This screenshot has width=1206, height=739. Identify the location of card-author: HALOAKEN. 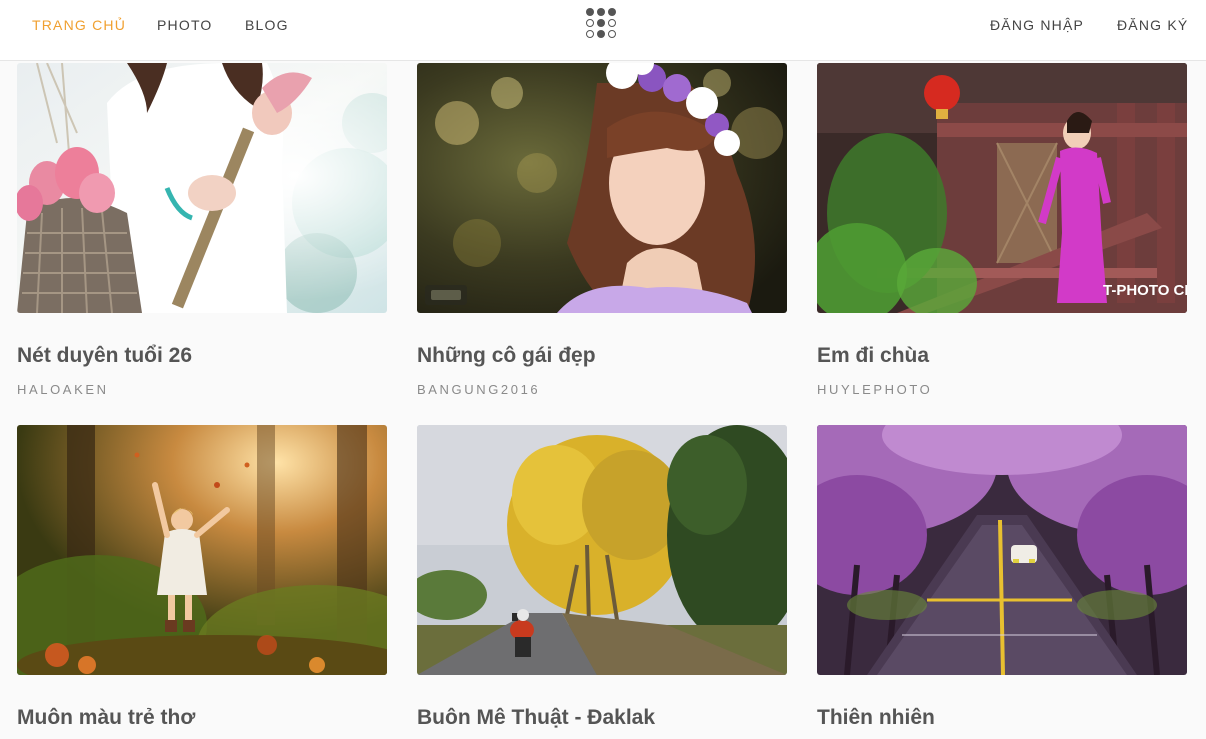
(63, 390).